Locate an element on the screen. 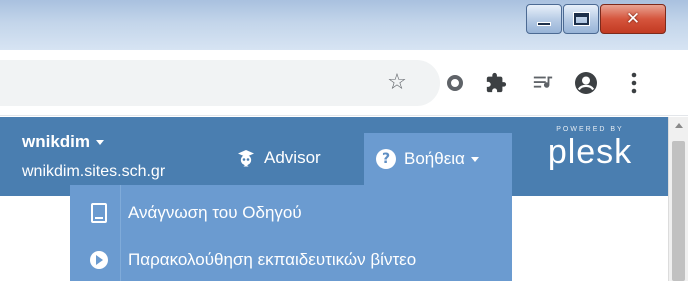 The width and height of the screenshot is (688, 281). powered-by-label: POWERED BY is located at coordinates (590, 129).